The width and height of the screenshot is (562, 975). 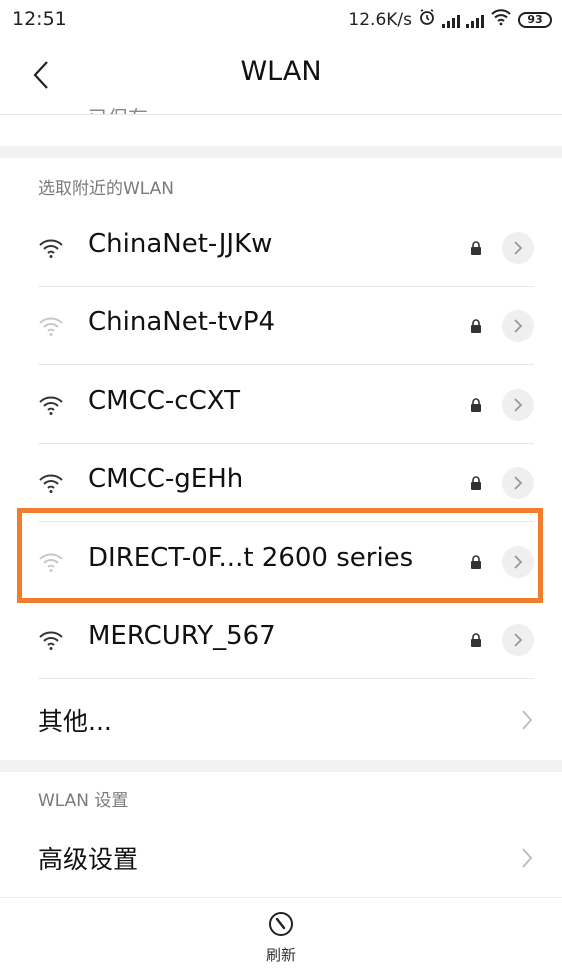 What do you see at coordinates (166, 479) in the screenshot?
I see `wifi-ssid: CMCC-gEHh` at bounding box center [166, 479].